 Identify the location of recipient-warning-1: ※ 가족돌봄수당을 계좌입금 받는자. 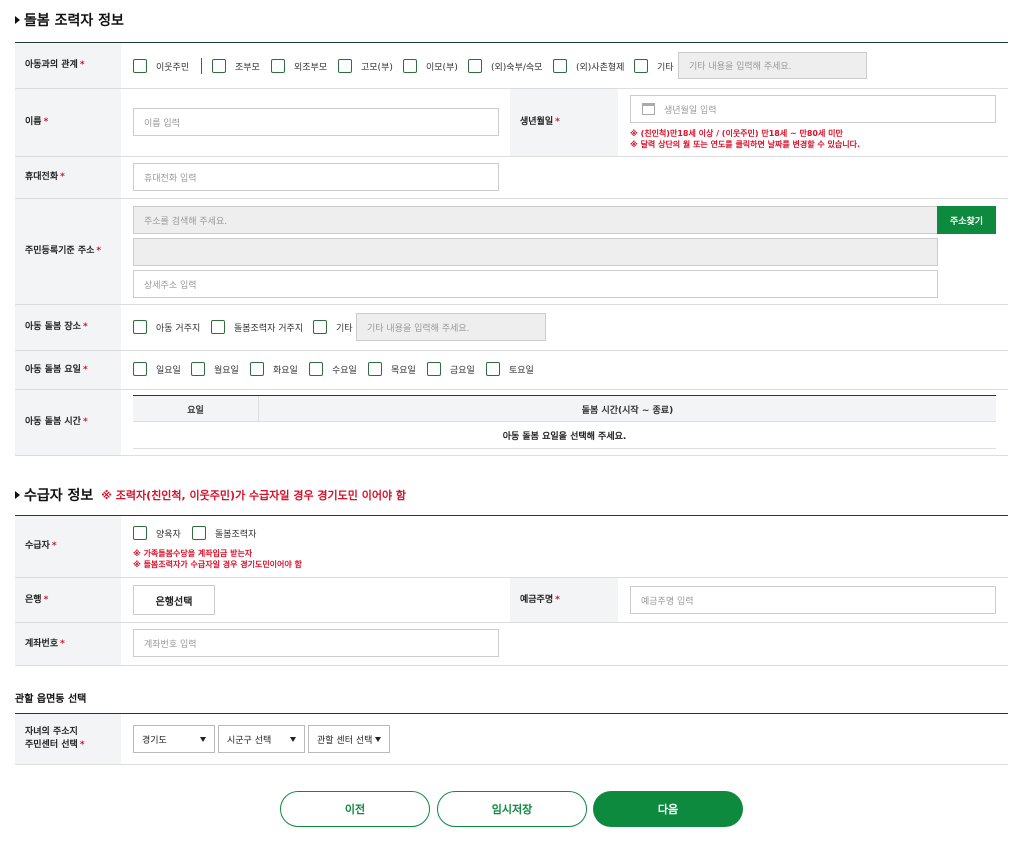
(193, 553).